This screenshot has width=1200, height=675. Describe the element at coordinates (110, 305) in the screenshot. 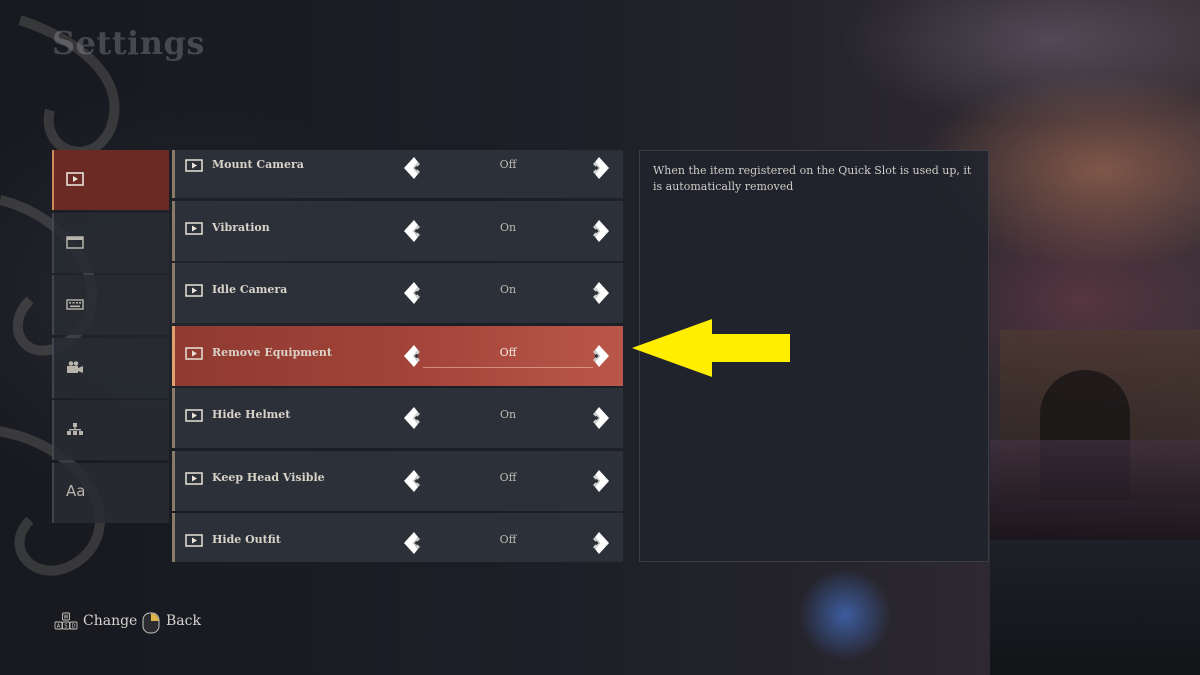

I see `tab-controls` at that location.